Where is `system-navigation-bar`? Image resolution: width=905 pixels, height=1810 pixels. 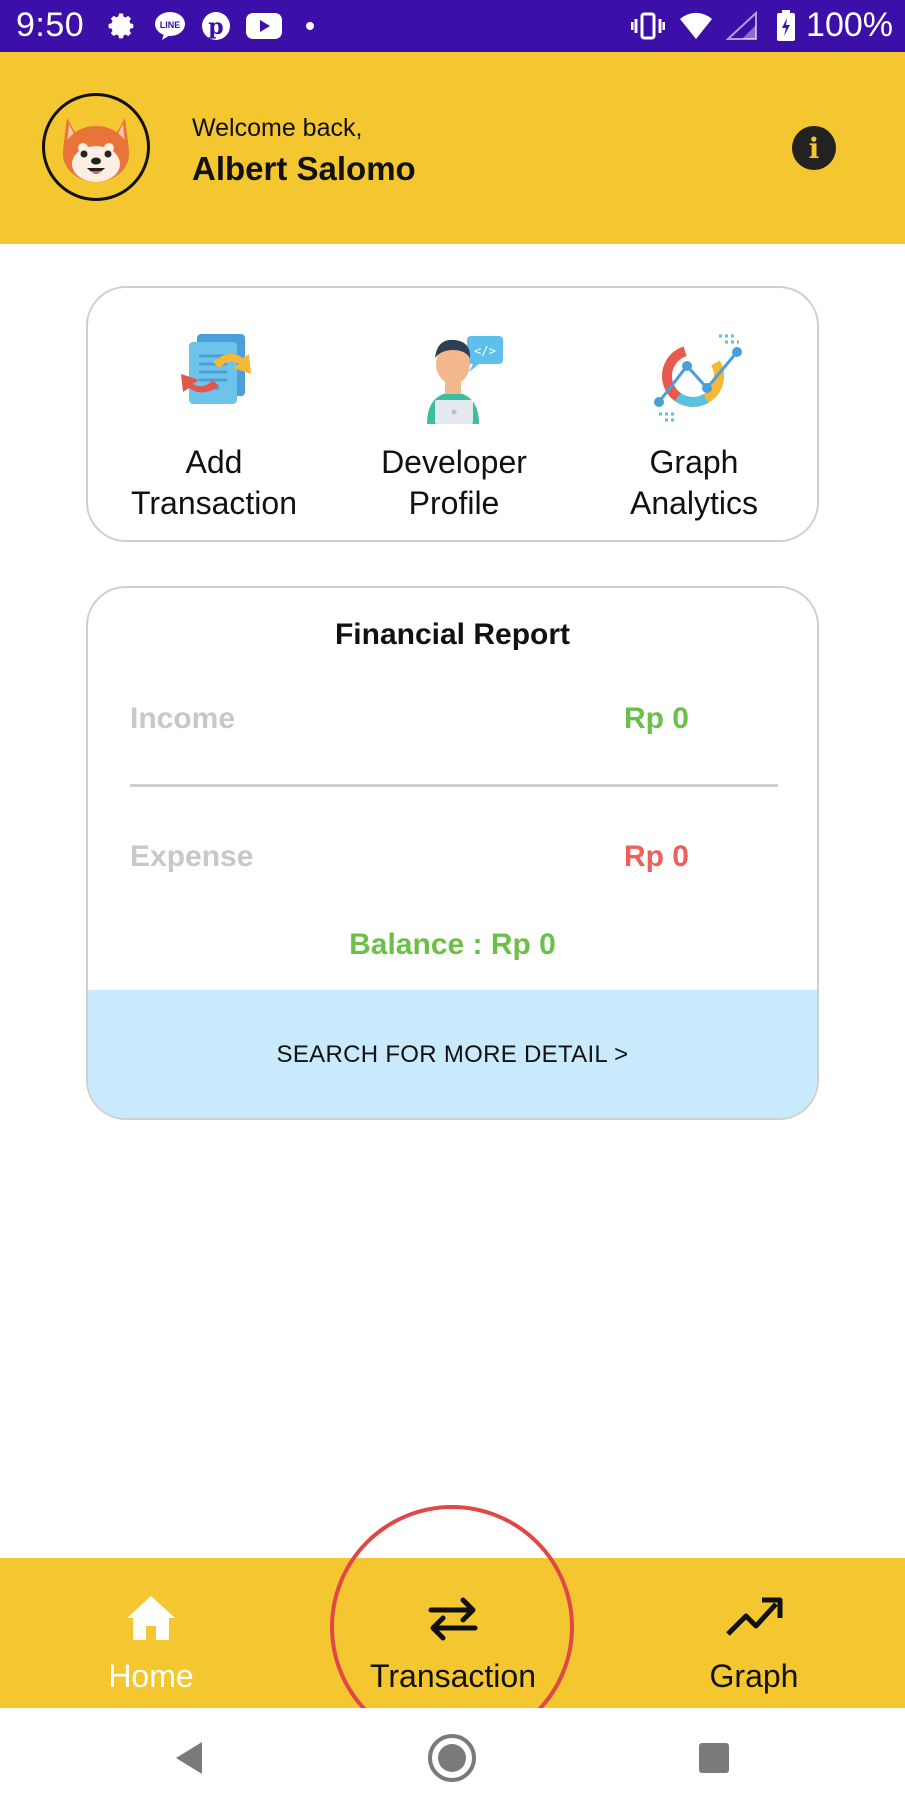 system-navigation-bar is located at coordinates (452, 1759).